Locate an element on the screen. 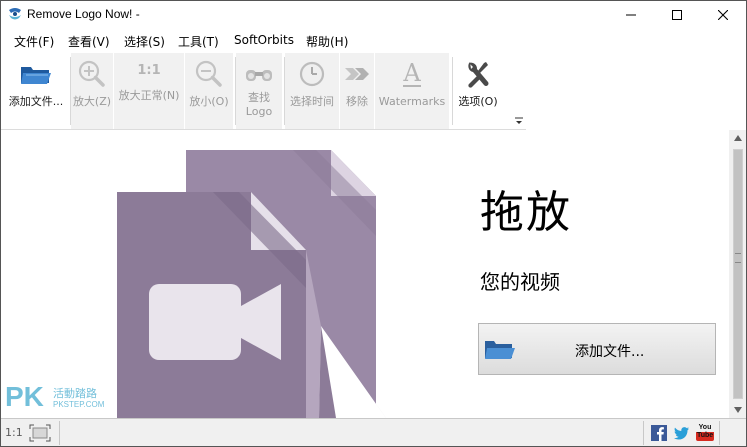  toolbar-overflow-icon is located at coordinates (519, 121).